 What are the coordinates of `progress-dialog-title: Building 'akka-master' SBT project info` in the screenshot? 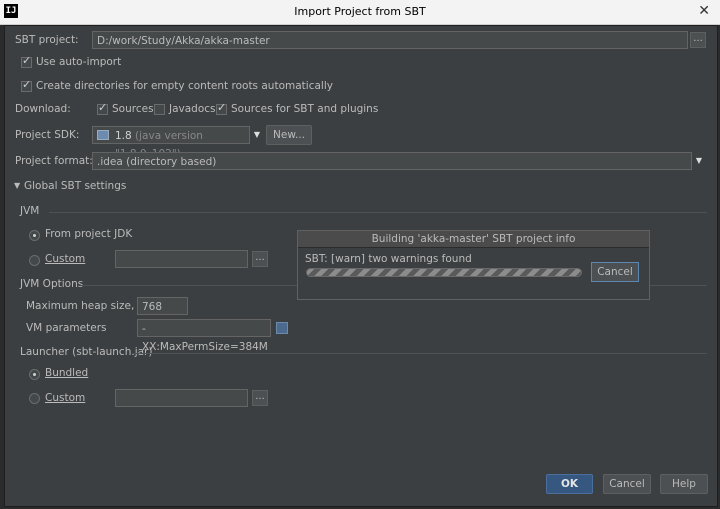 It's located at (473, 239).